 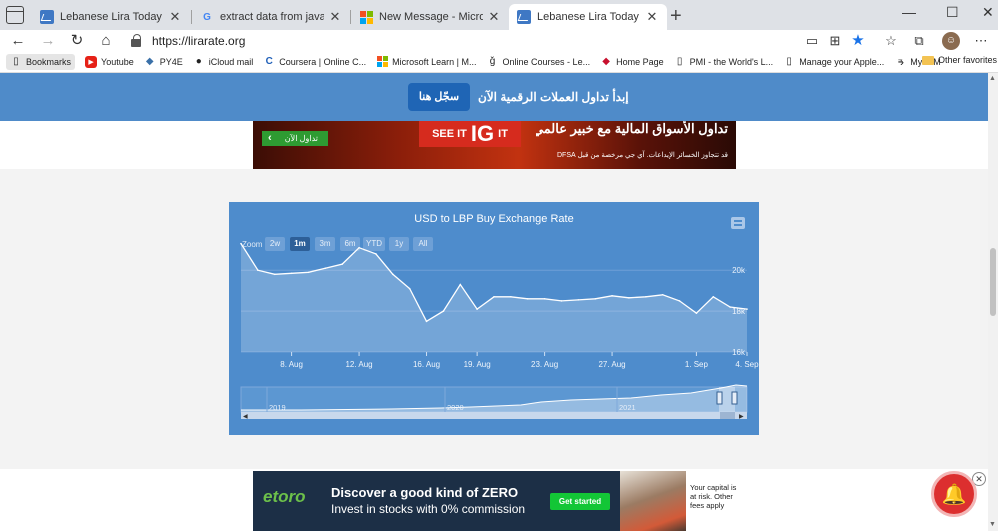 What do you see at coordinates (835, 41) in the screenshot?
I see `apps-icon: ⊞` at bounding box center [835, 41].